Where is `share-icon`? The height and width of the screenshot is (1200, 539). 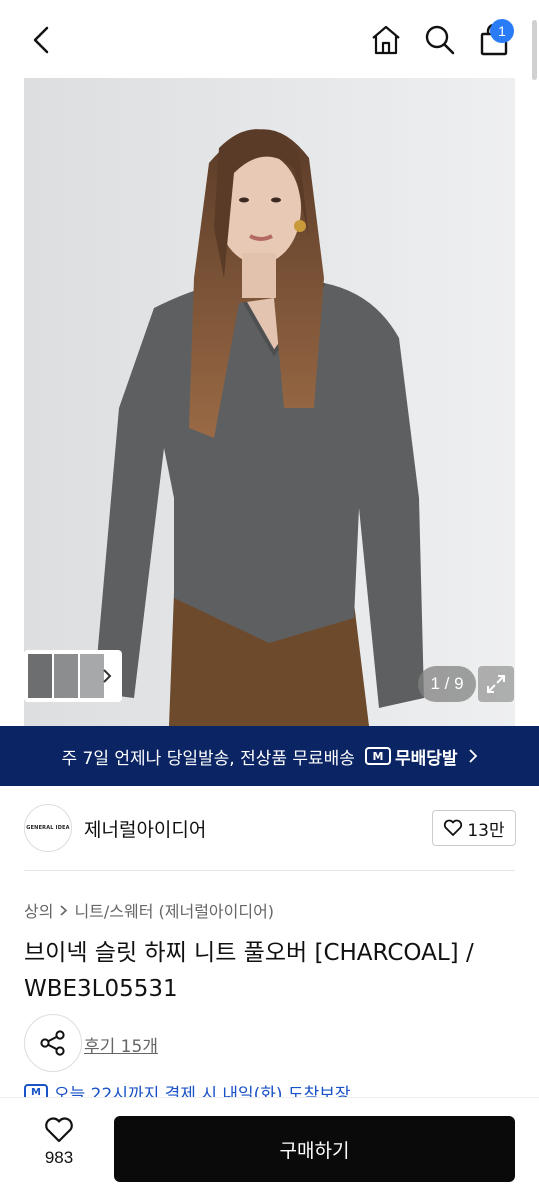 share-icon is located at coordinates (52, 1043).